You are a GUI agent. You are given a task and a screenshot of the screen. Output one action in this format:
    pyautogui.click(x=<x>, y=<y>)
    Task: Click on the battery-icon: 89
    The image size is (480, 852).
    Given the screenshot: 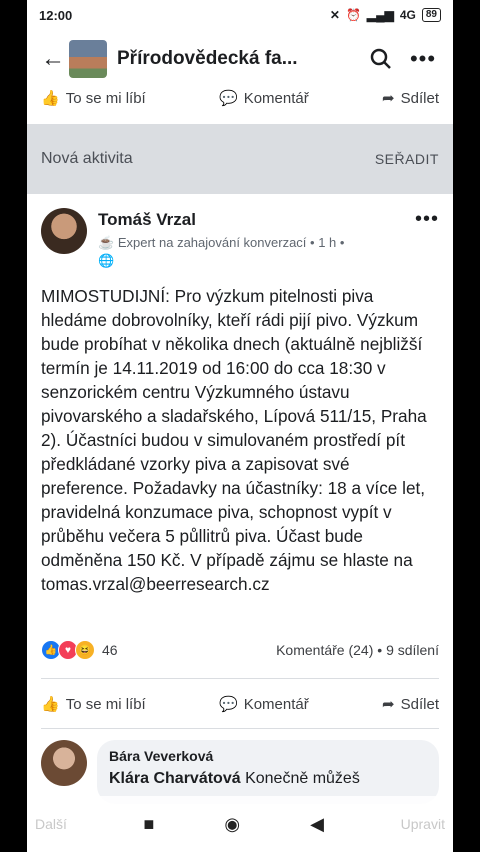 What is the action you would take?
    pyautogui.click(x=431, y=15)
    